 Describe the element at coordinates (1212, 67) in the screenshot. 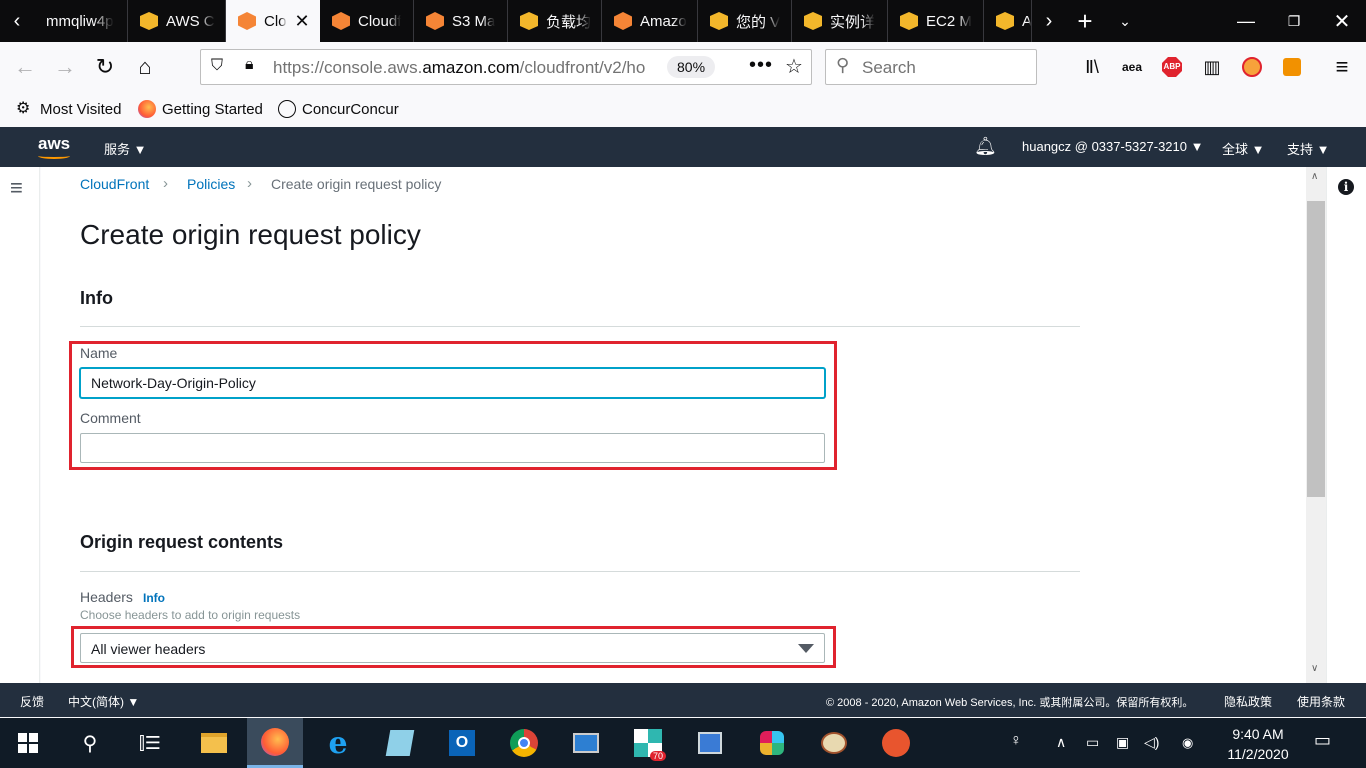

I see `reader-icon: ▥` at that location.